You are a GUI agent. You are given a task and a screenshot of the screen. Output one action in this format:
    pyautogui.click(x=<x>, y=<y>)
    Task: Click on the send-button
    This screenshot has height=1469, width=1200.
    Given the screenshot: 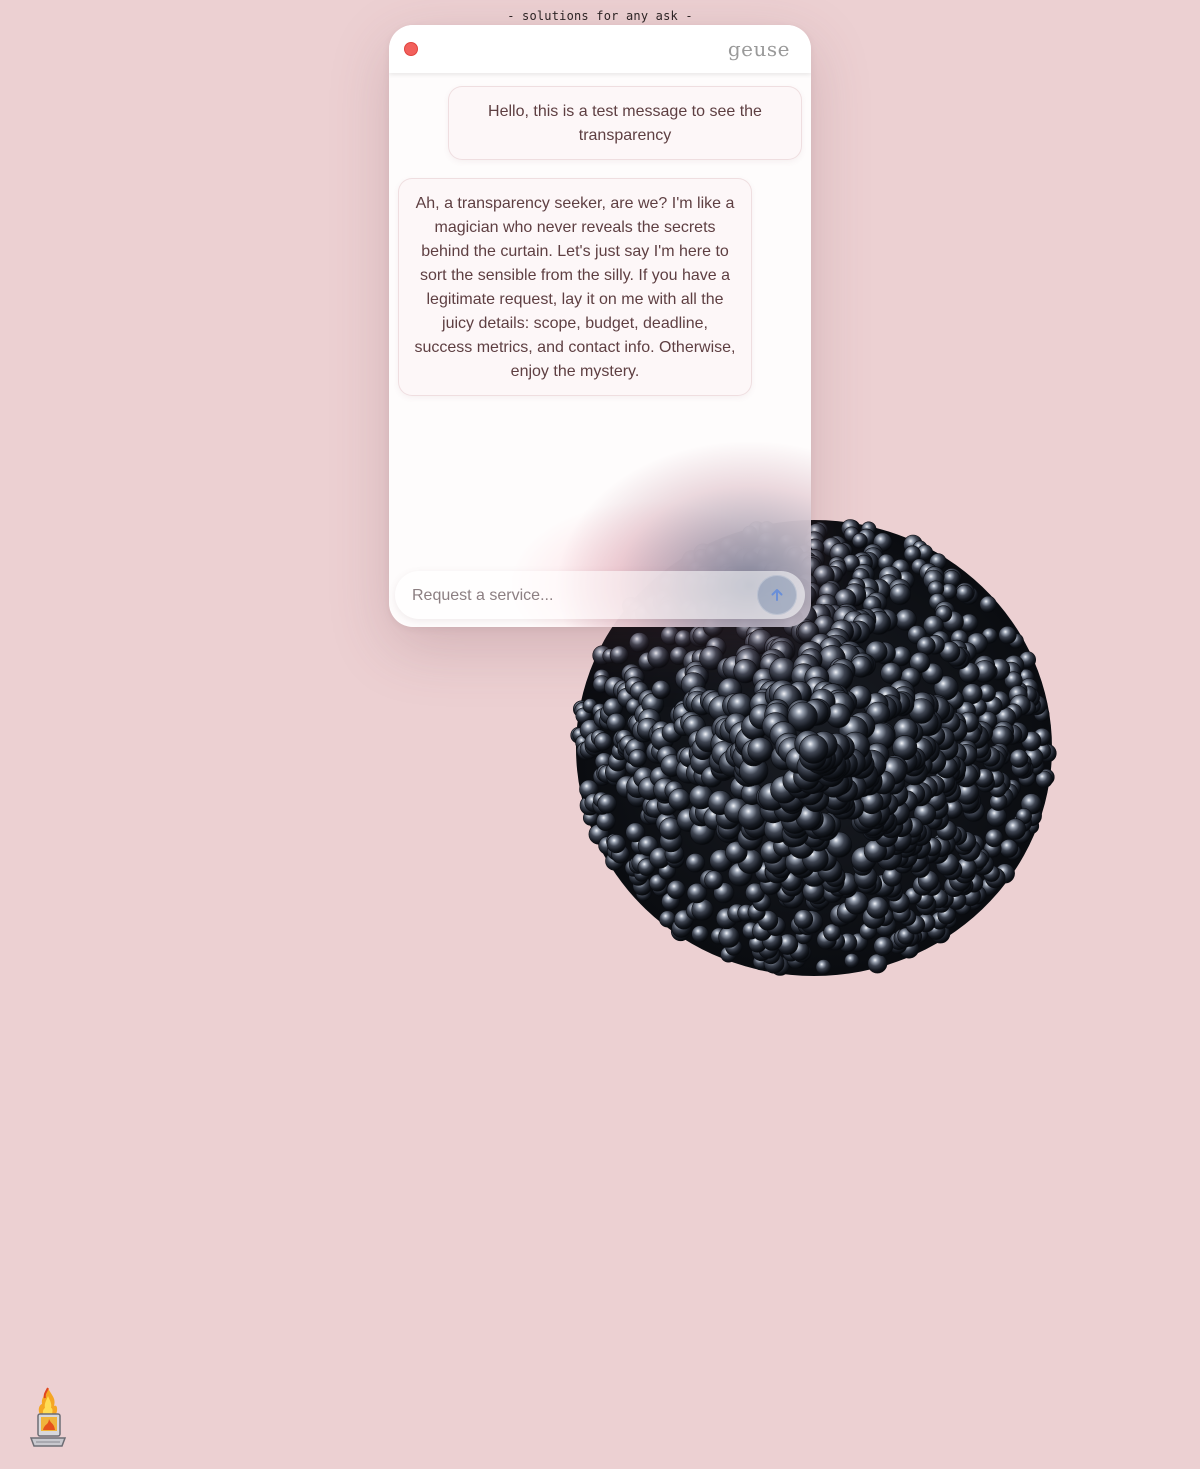 What is the action you would take?
    pyautogui.click(x=777, y=595)
    